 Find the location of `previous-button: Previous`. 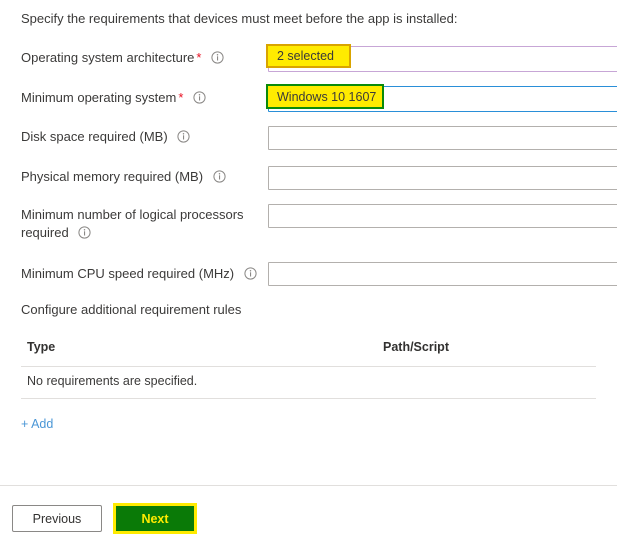

previous-button: Previous is located at coordinates (57, 518).